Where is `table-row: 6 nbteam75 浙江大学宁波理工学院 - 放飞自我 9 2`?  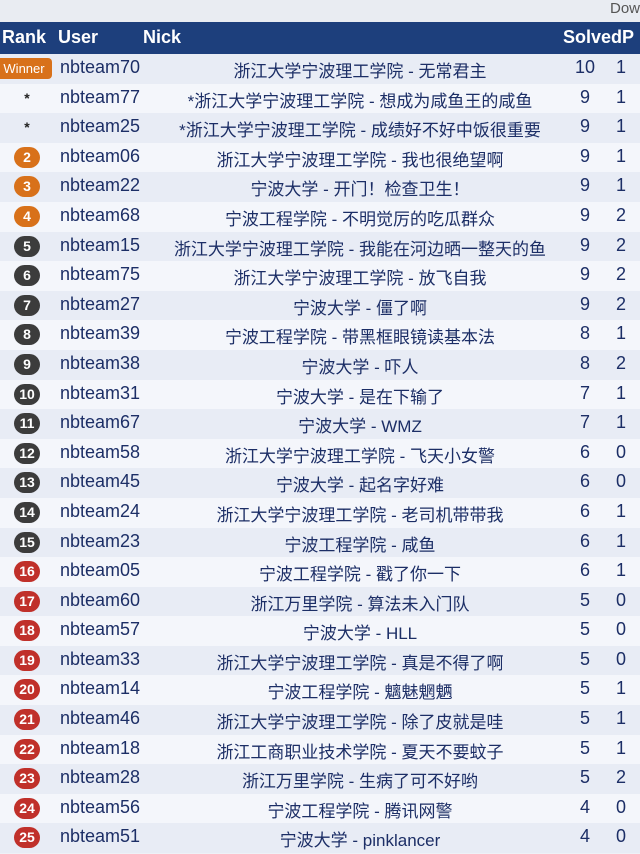 table-row: 6 nbteam75 浙江大学宁波理工学院 - 放飞自我 9 2 is located at coordinates (320, 276).